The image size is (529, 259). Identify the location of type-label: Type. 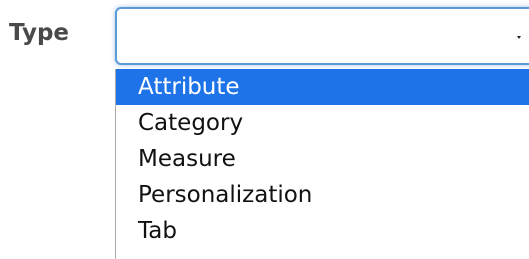
(39, 33).